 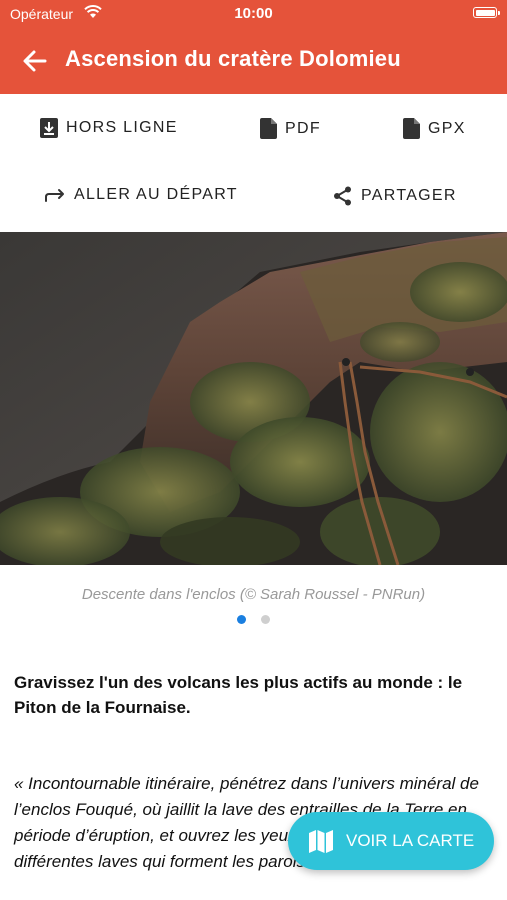 I want to click on view-map-button: VOIR LA CARTE, so click(x=391, y=841).